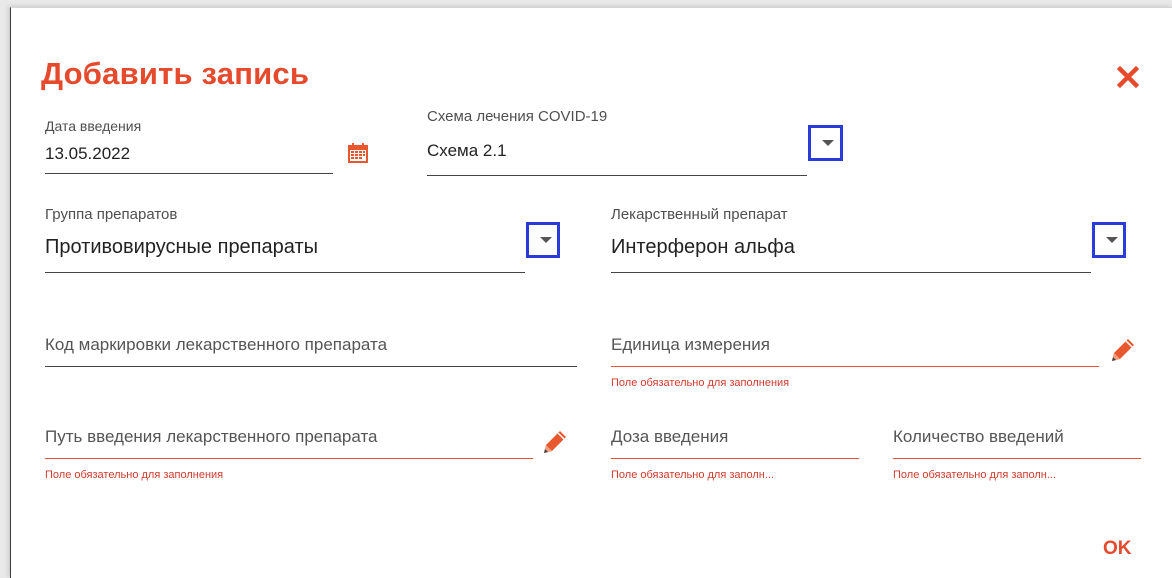 The image size is (1172, 578). Describe the element at coordinates (690, 344) in the screenshot. I see `unit-placeholder: Единица измерения` at that location.